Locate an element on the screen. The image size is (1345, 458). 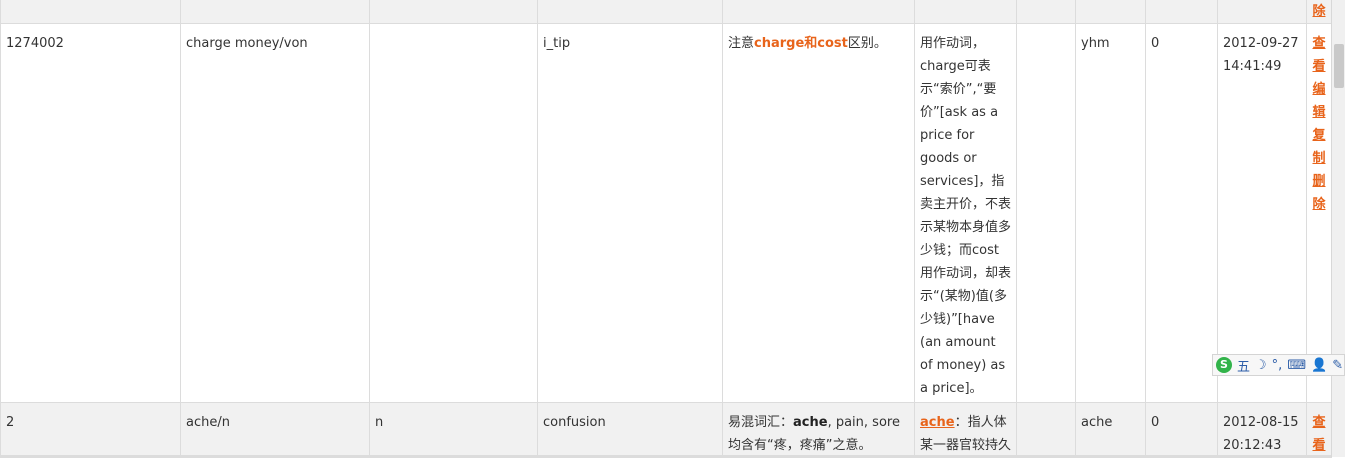
cell-type: i_tip is located at coordinates (630, 213).